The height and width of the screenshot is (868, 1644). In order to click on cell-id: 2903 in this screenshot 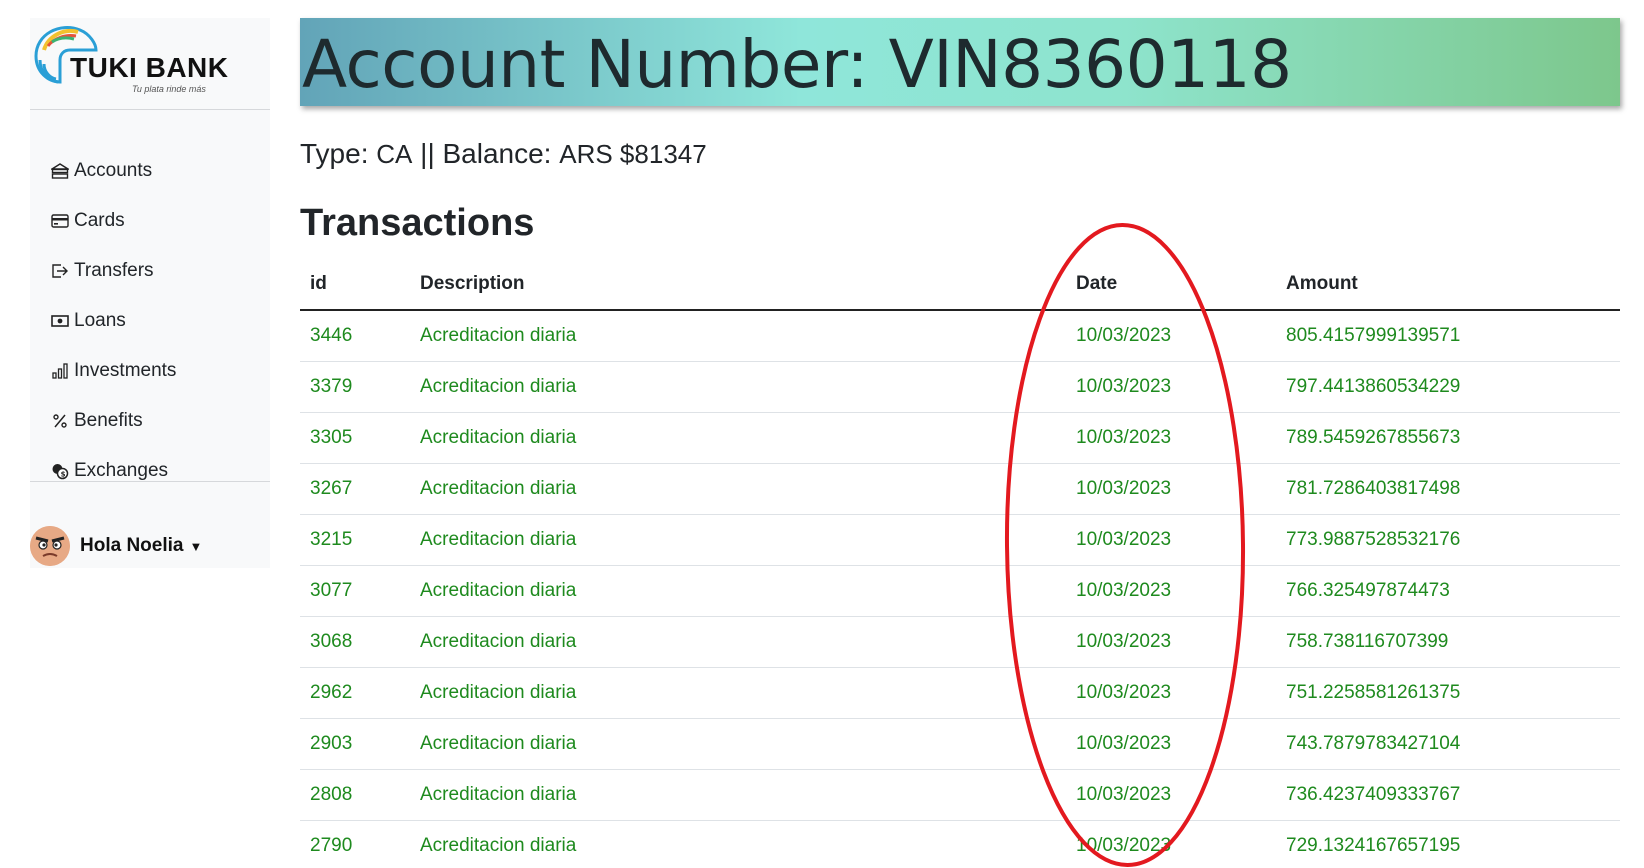, I will do `click(355, 744)`.